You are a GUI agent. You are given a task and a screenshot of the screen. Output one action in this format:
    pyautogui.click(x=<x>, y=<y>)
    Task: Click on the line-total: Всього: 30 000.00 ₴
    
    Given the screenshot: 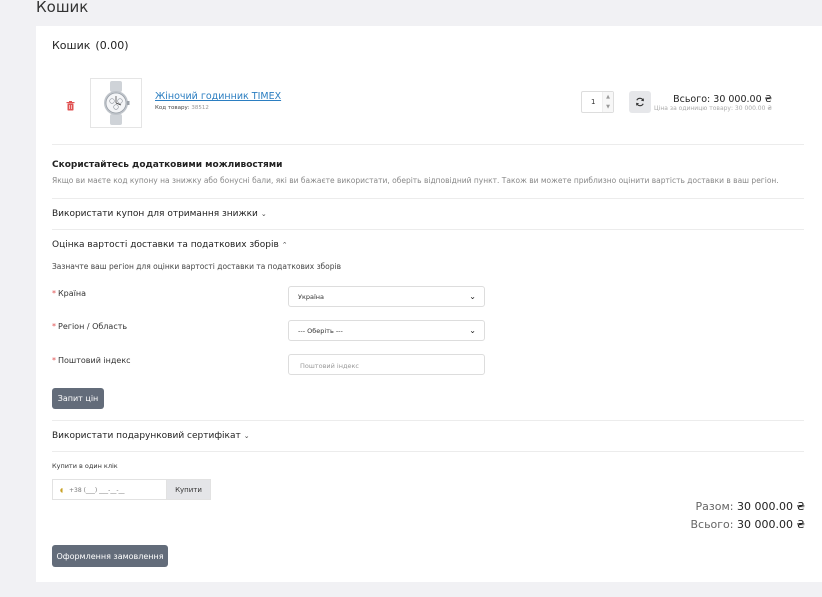 What is the action you would take?
    pyautogui.click(x=722, y=99)
    